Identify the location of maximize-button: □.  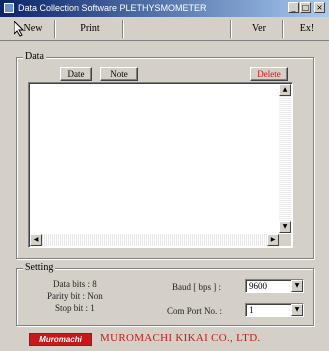
(305, 7).